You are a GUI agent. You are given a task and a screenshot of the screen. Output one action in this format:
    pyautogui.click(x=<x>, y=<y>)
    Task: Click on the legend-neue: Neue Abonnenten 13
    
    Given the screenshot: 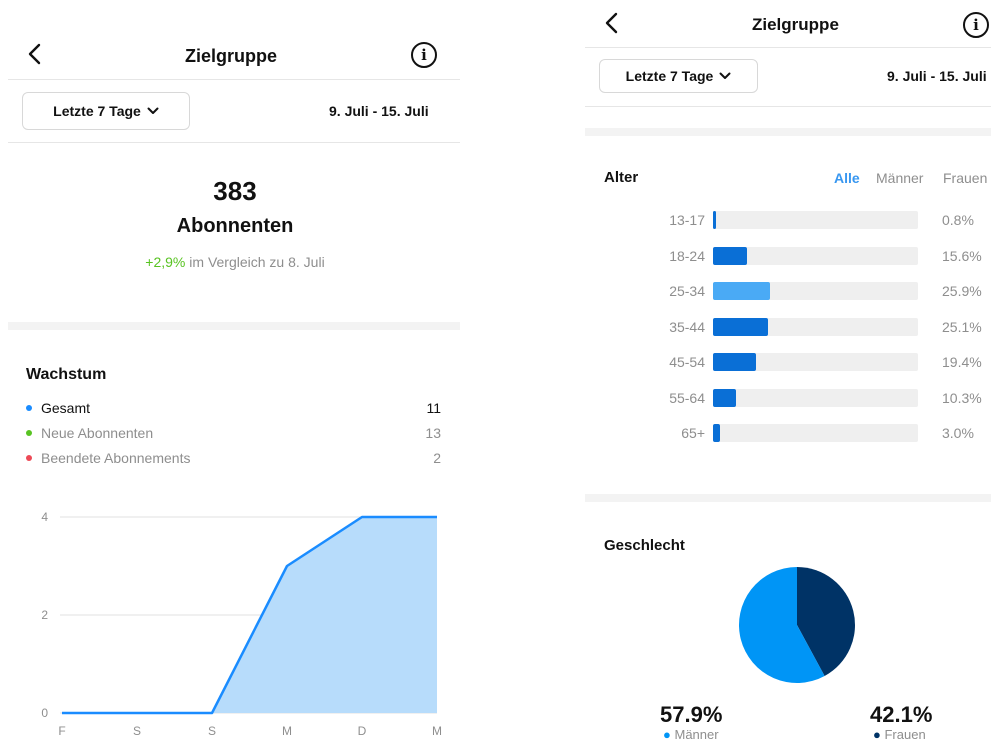 What is the action you would take?
    pyautogui.click(x=233, y=433)
    